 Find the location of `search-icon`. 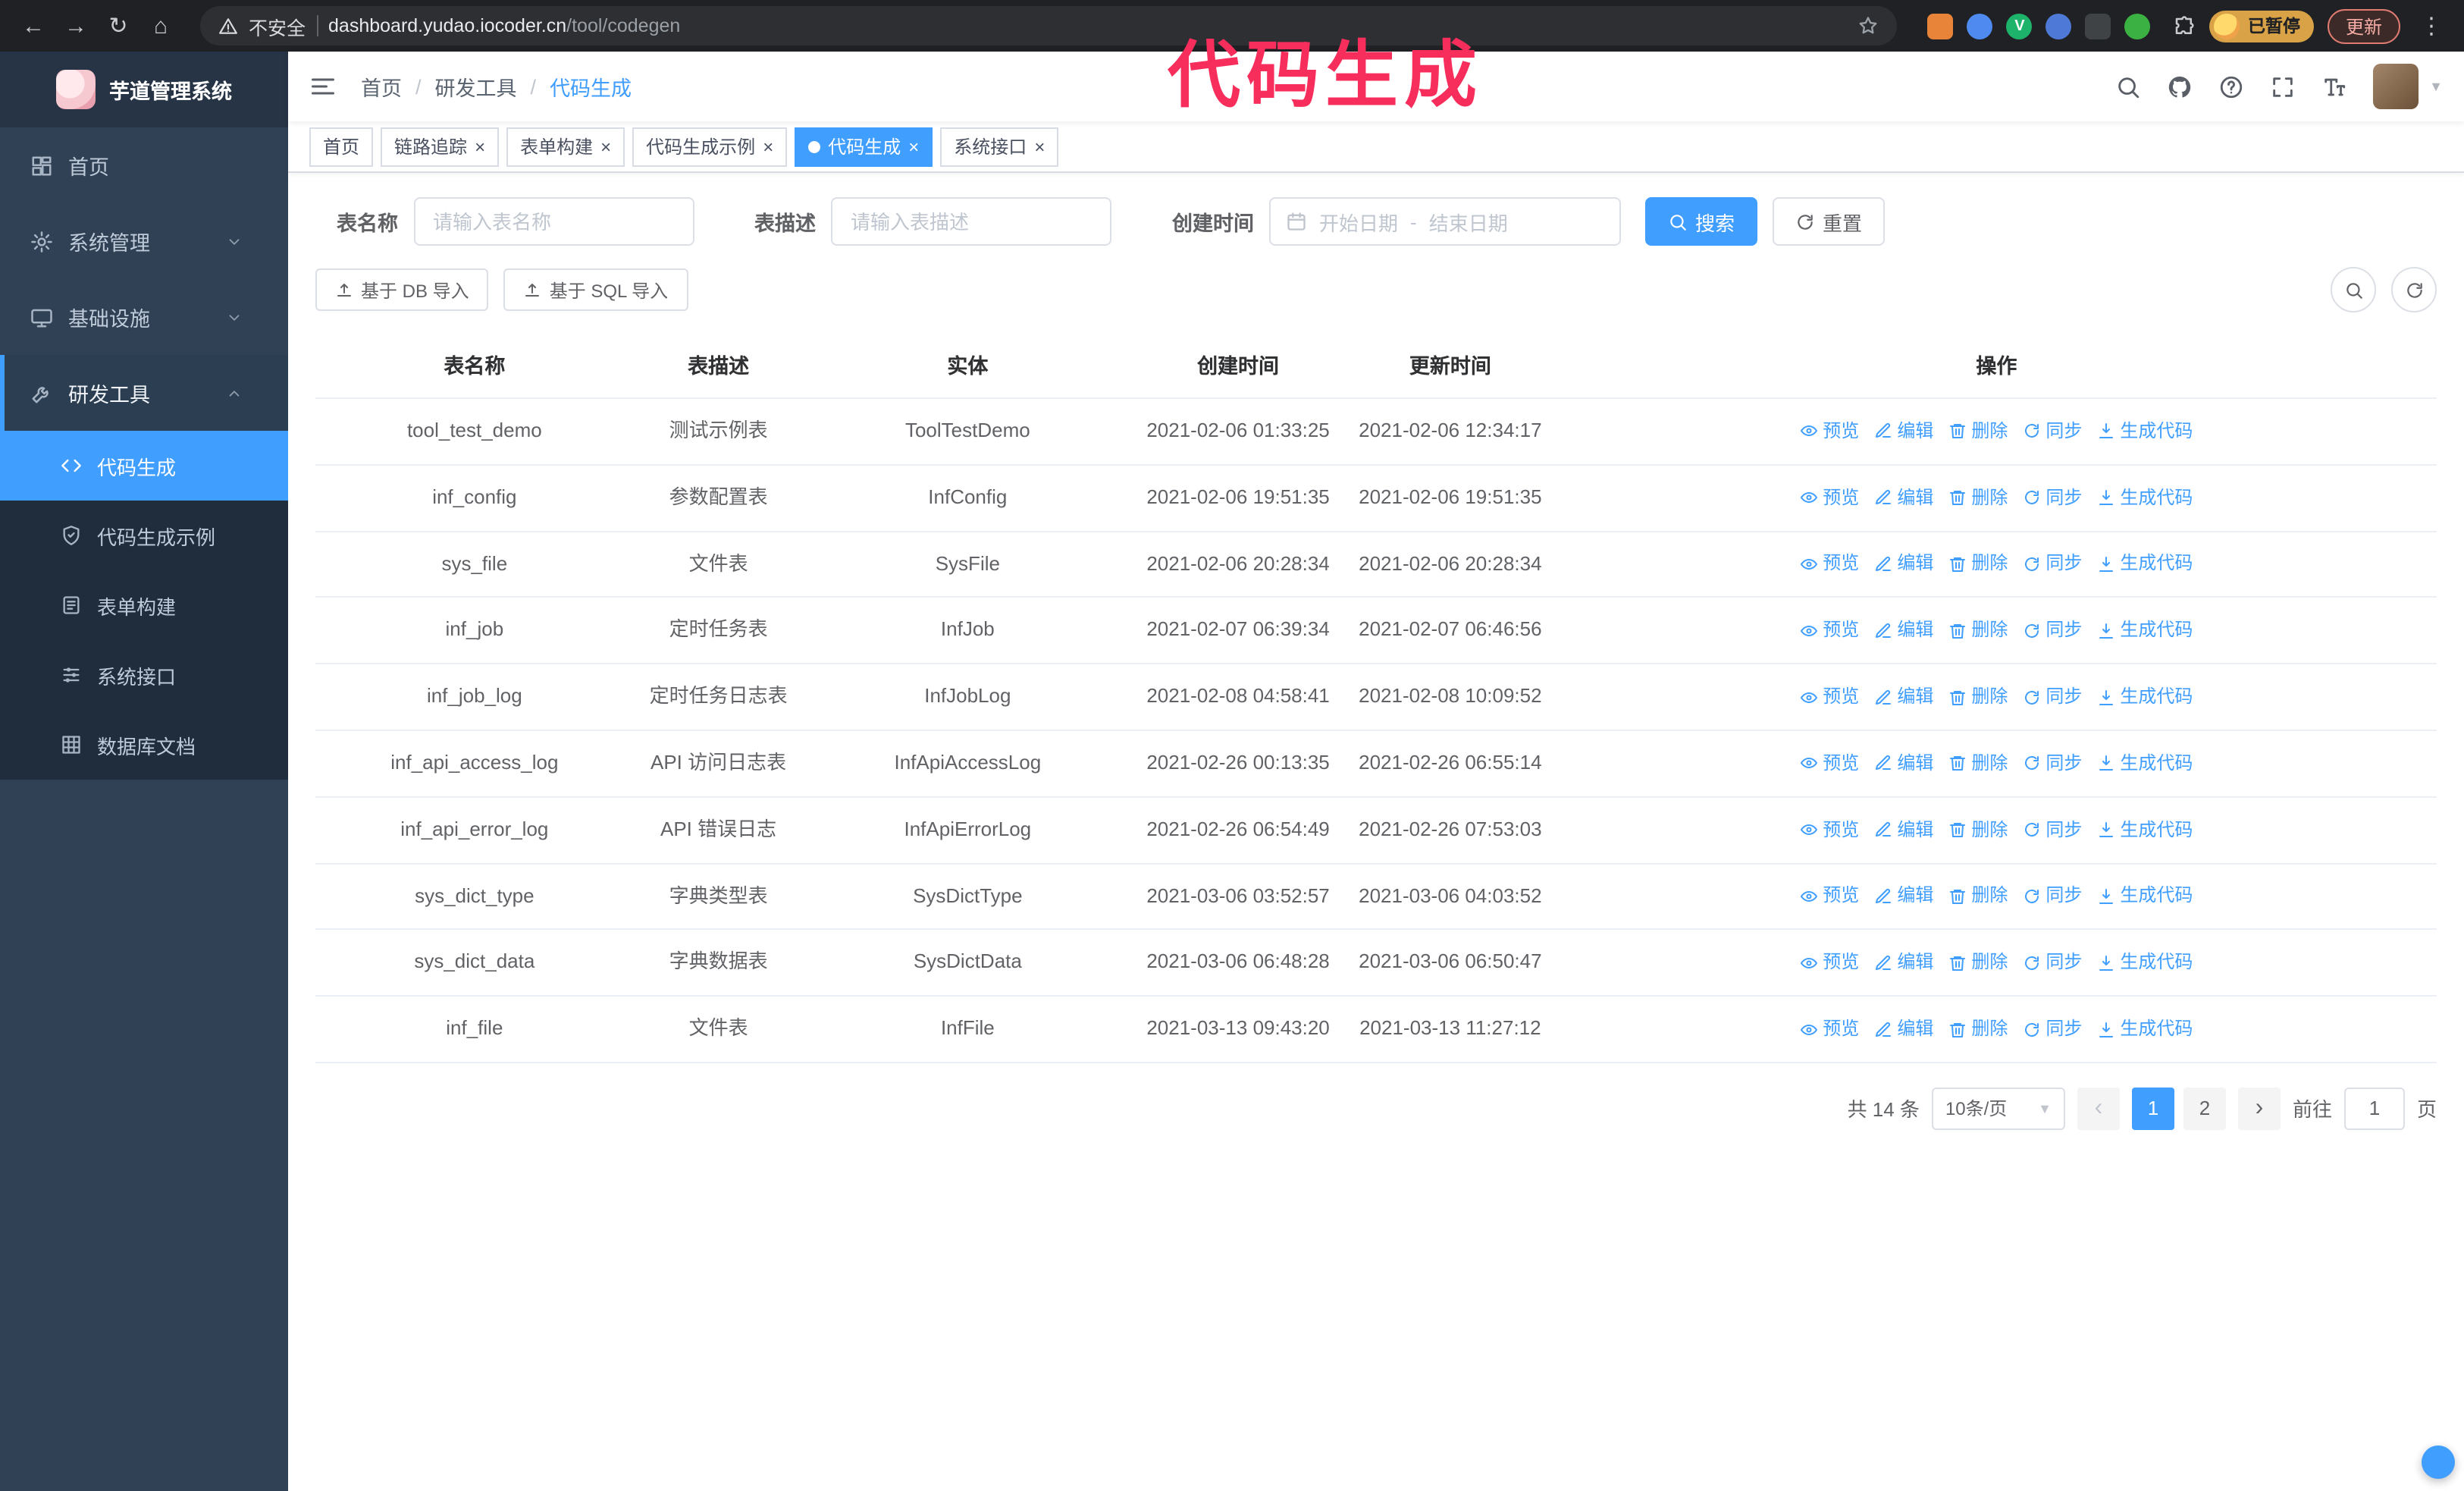

search-icon is located at coordinates (2128, 86).